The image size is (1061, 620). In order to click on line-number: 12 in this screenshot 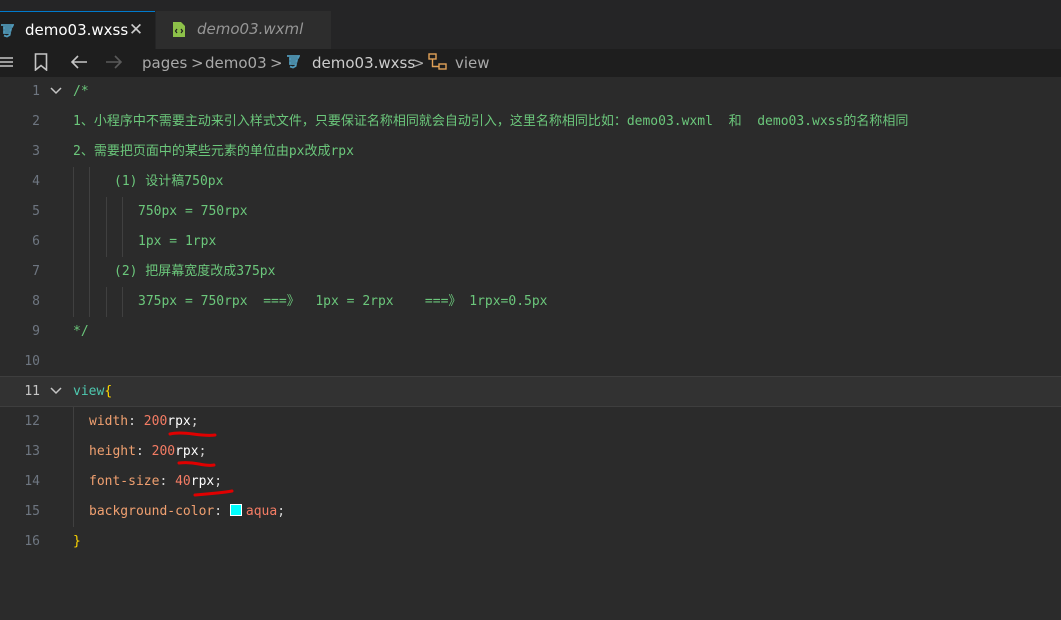, I will do `click(32, 421)`.